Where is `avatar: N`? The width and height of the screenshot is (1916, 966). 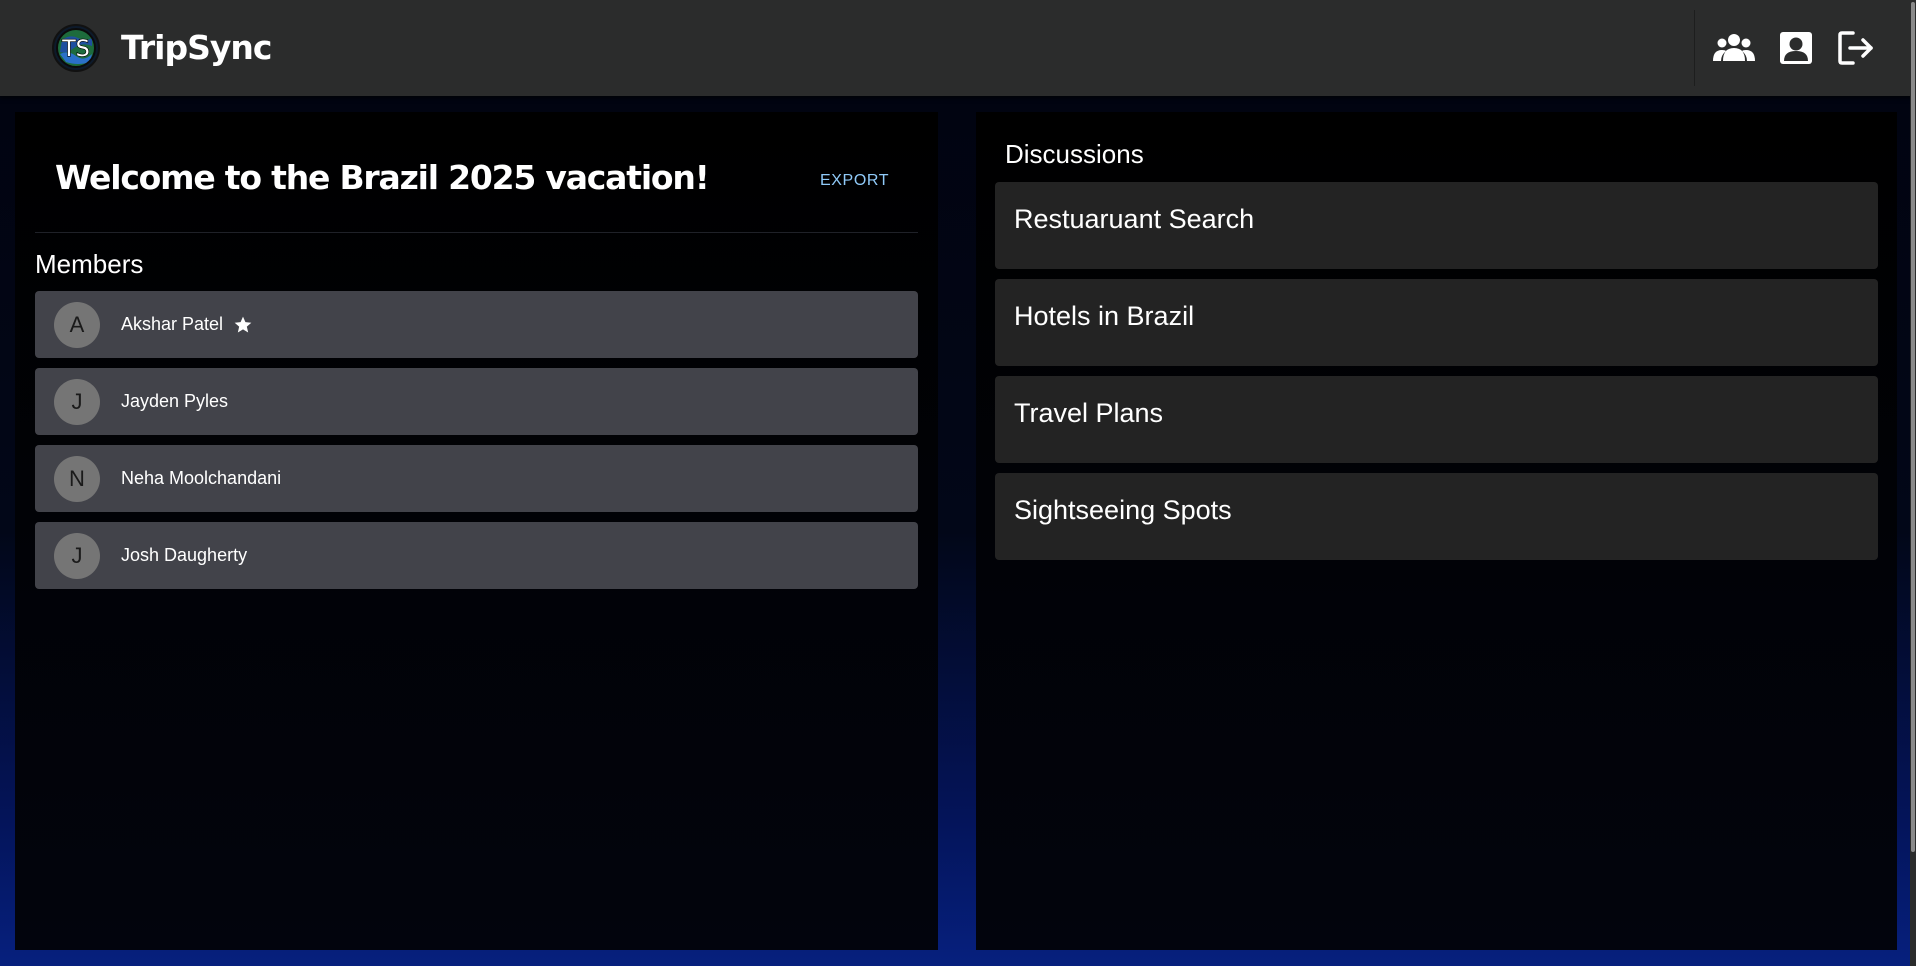
avatar: N is located at coordinates (77, 478).